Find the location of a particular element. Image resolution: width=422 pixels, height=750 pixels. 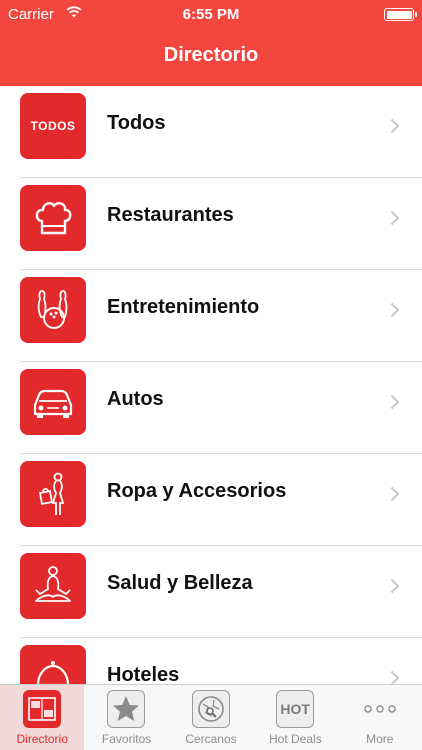

list-item-ropa-accesorios: Ropa y Accesorios is located at coordinates (211, 500).